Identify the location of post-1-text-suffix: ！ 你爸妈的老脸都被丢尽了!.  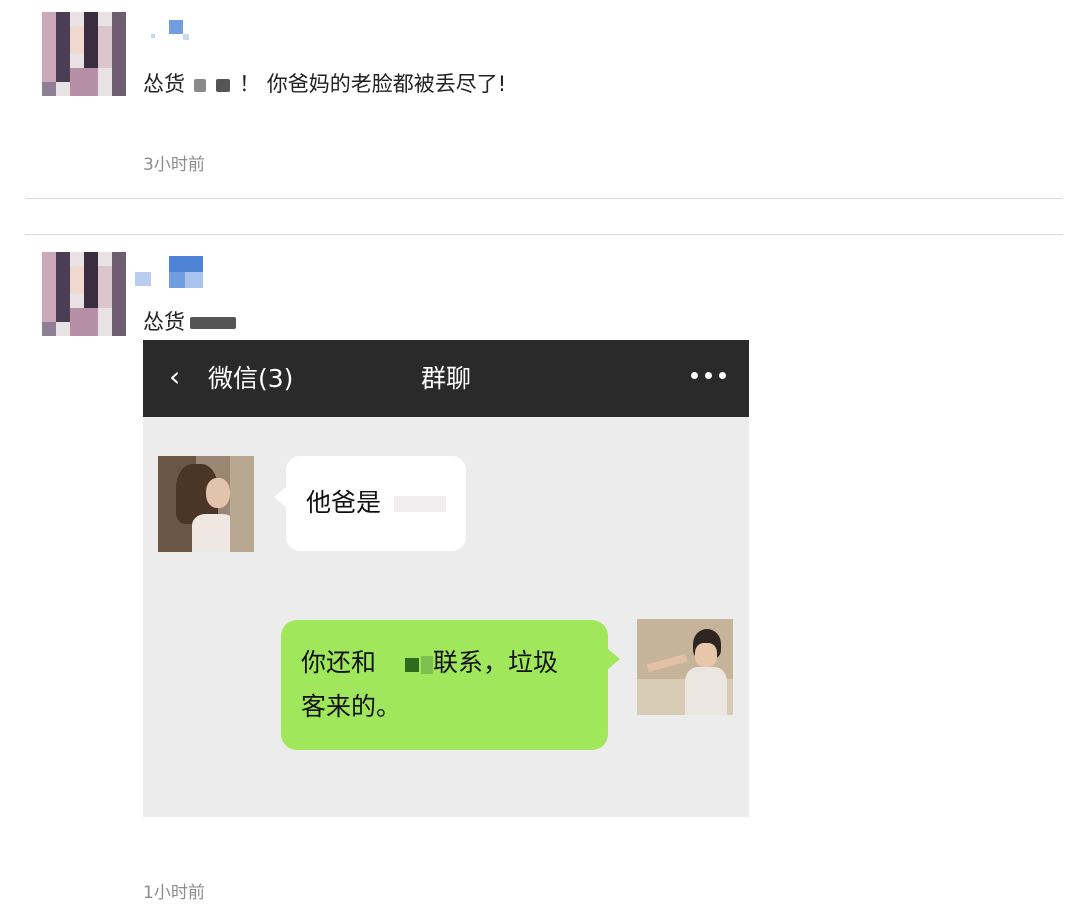
(373, 84).